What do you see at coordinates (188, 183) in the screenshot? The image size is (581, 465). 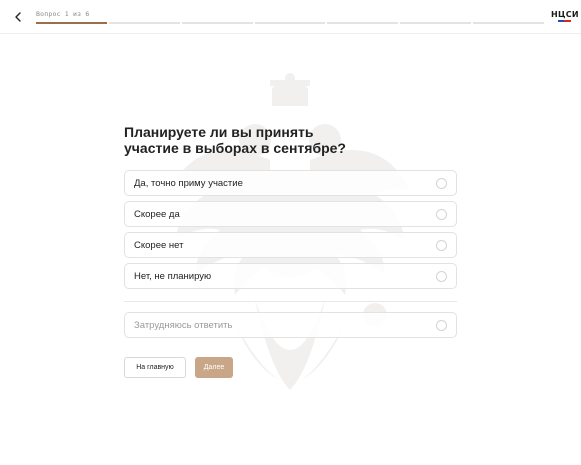 I see `option-label: Да, точно приму участие` at bounding box center [188, 183].